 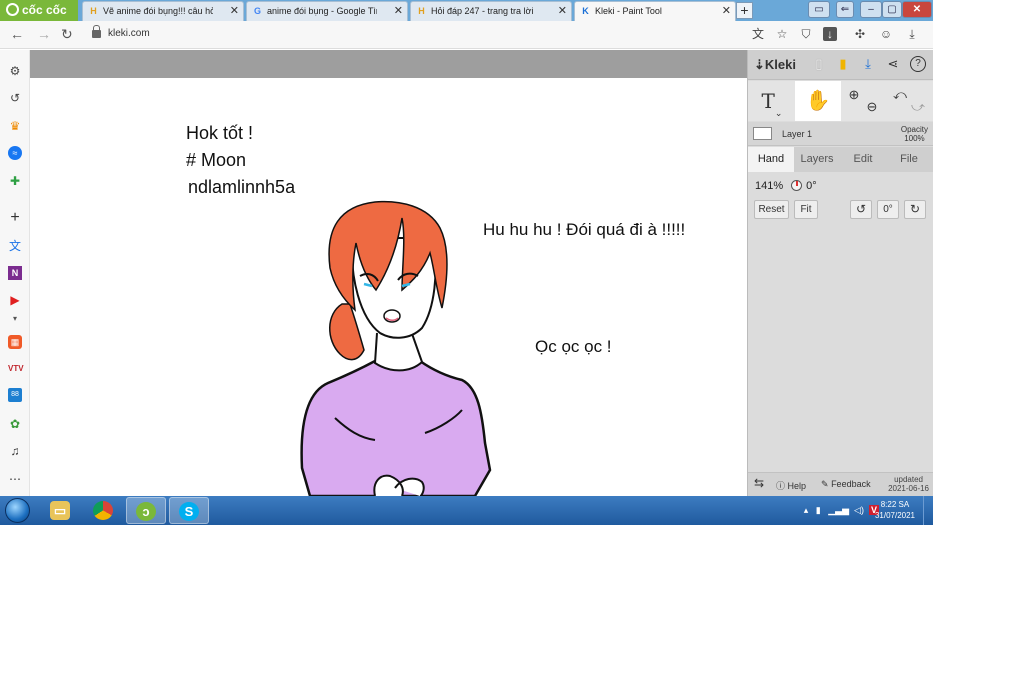 I want to click on kleki-footer: ⇆ ⓘ Help ✎ Feedback updated 2021-06-16, so click(x=840, y=484).